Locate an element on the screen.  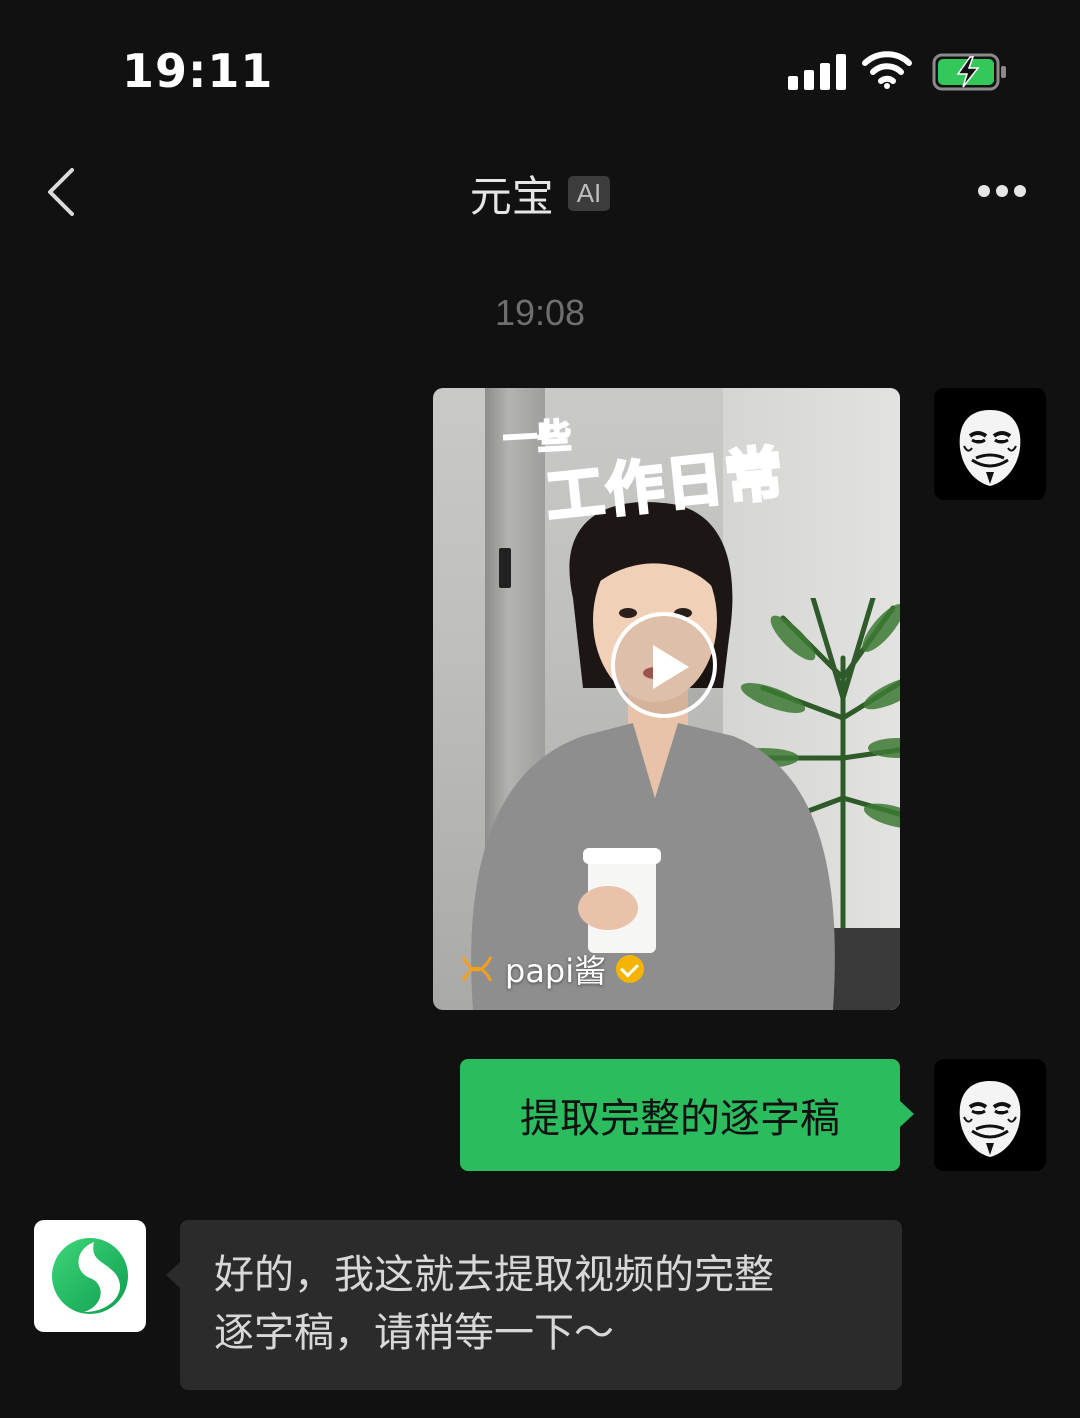
video-author-watermark: papi酱 is located at coordinates (552, 969).